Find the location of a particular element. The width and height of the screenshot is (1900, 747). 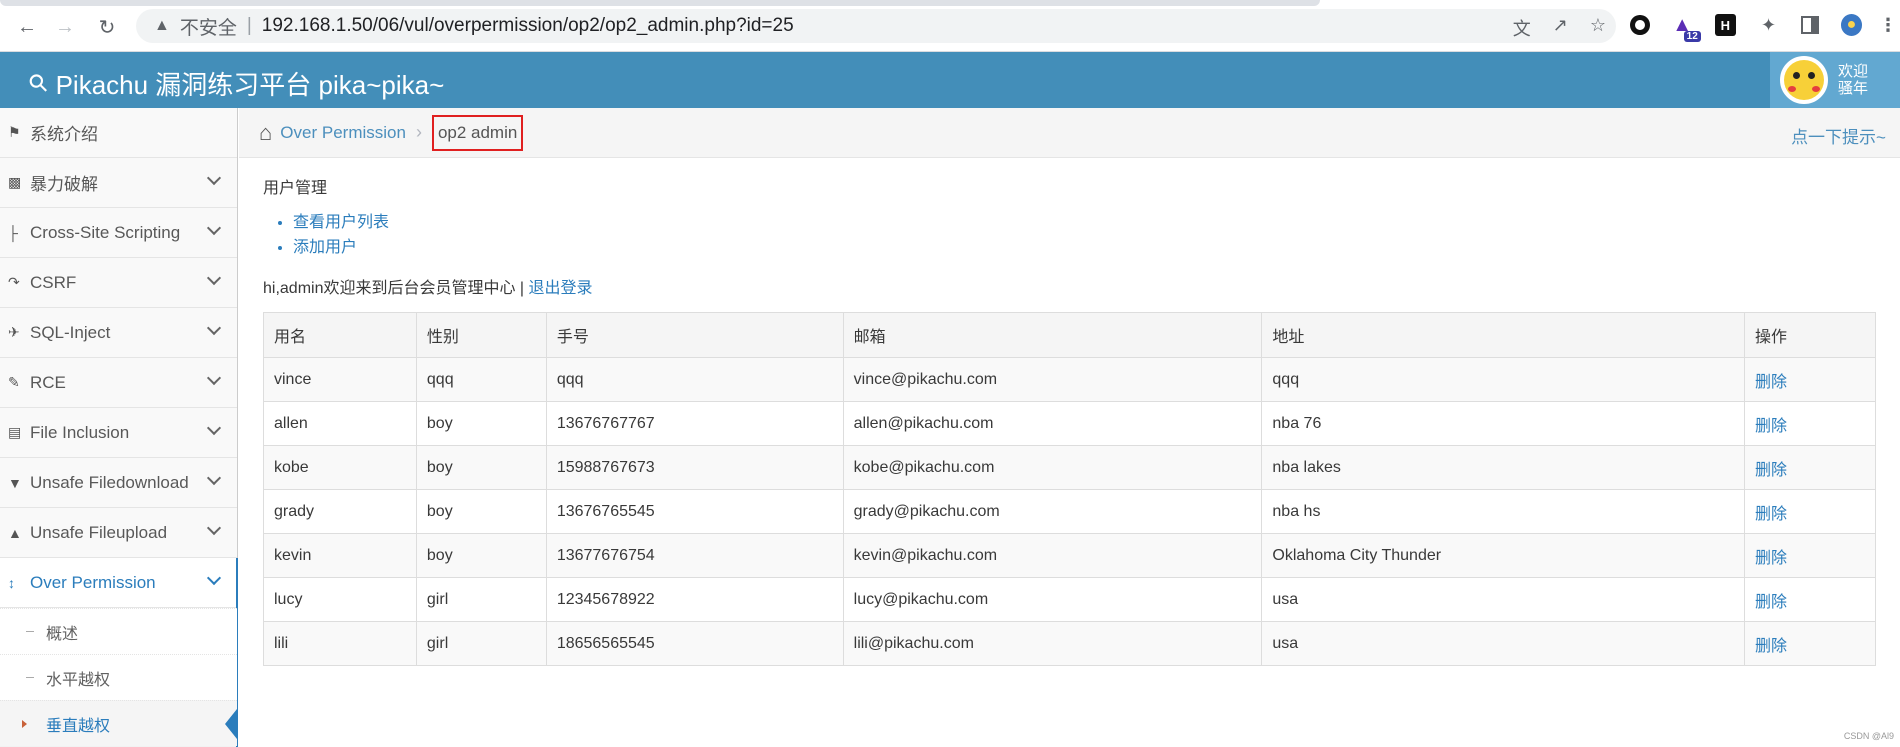

cell-phone: 13676767767 is located at coordinates (694, 423).